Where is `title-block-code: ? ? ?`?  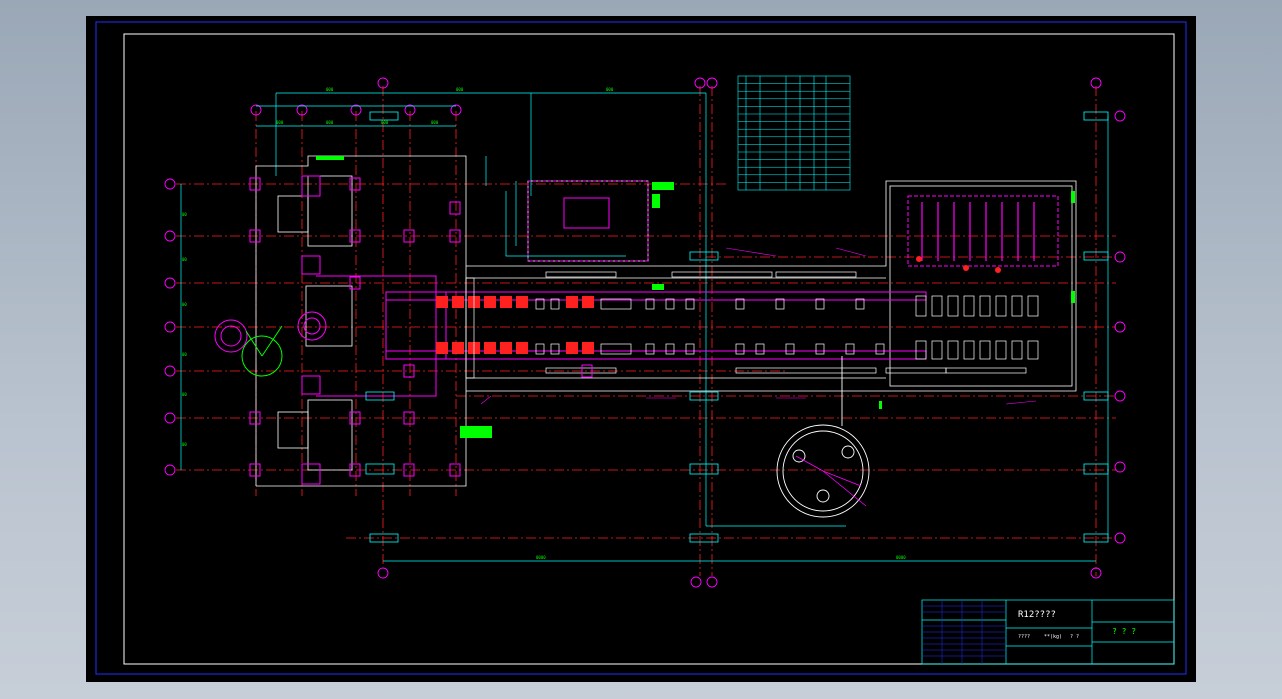 title-block-code: ? ? ? is located at coordinates (1124, 631).